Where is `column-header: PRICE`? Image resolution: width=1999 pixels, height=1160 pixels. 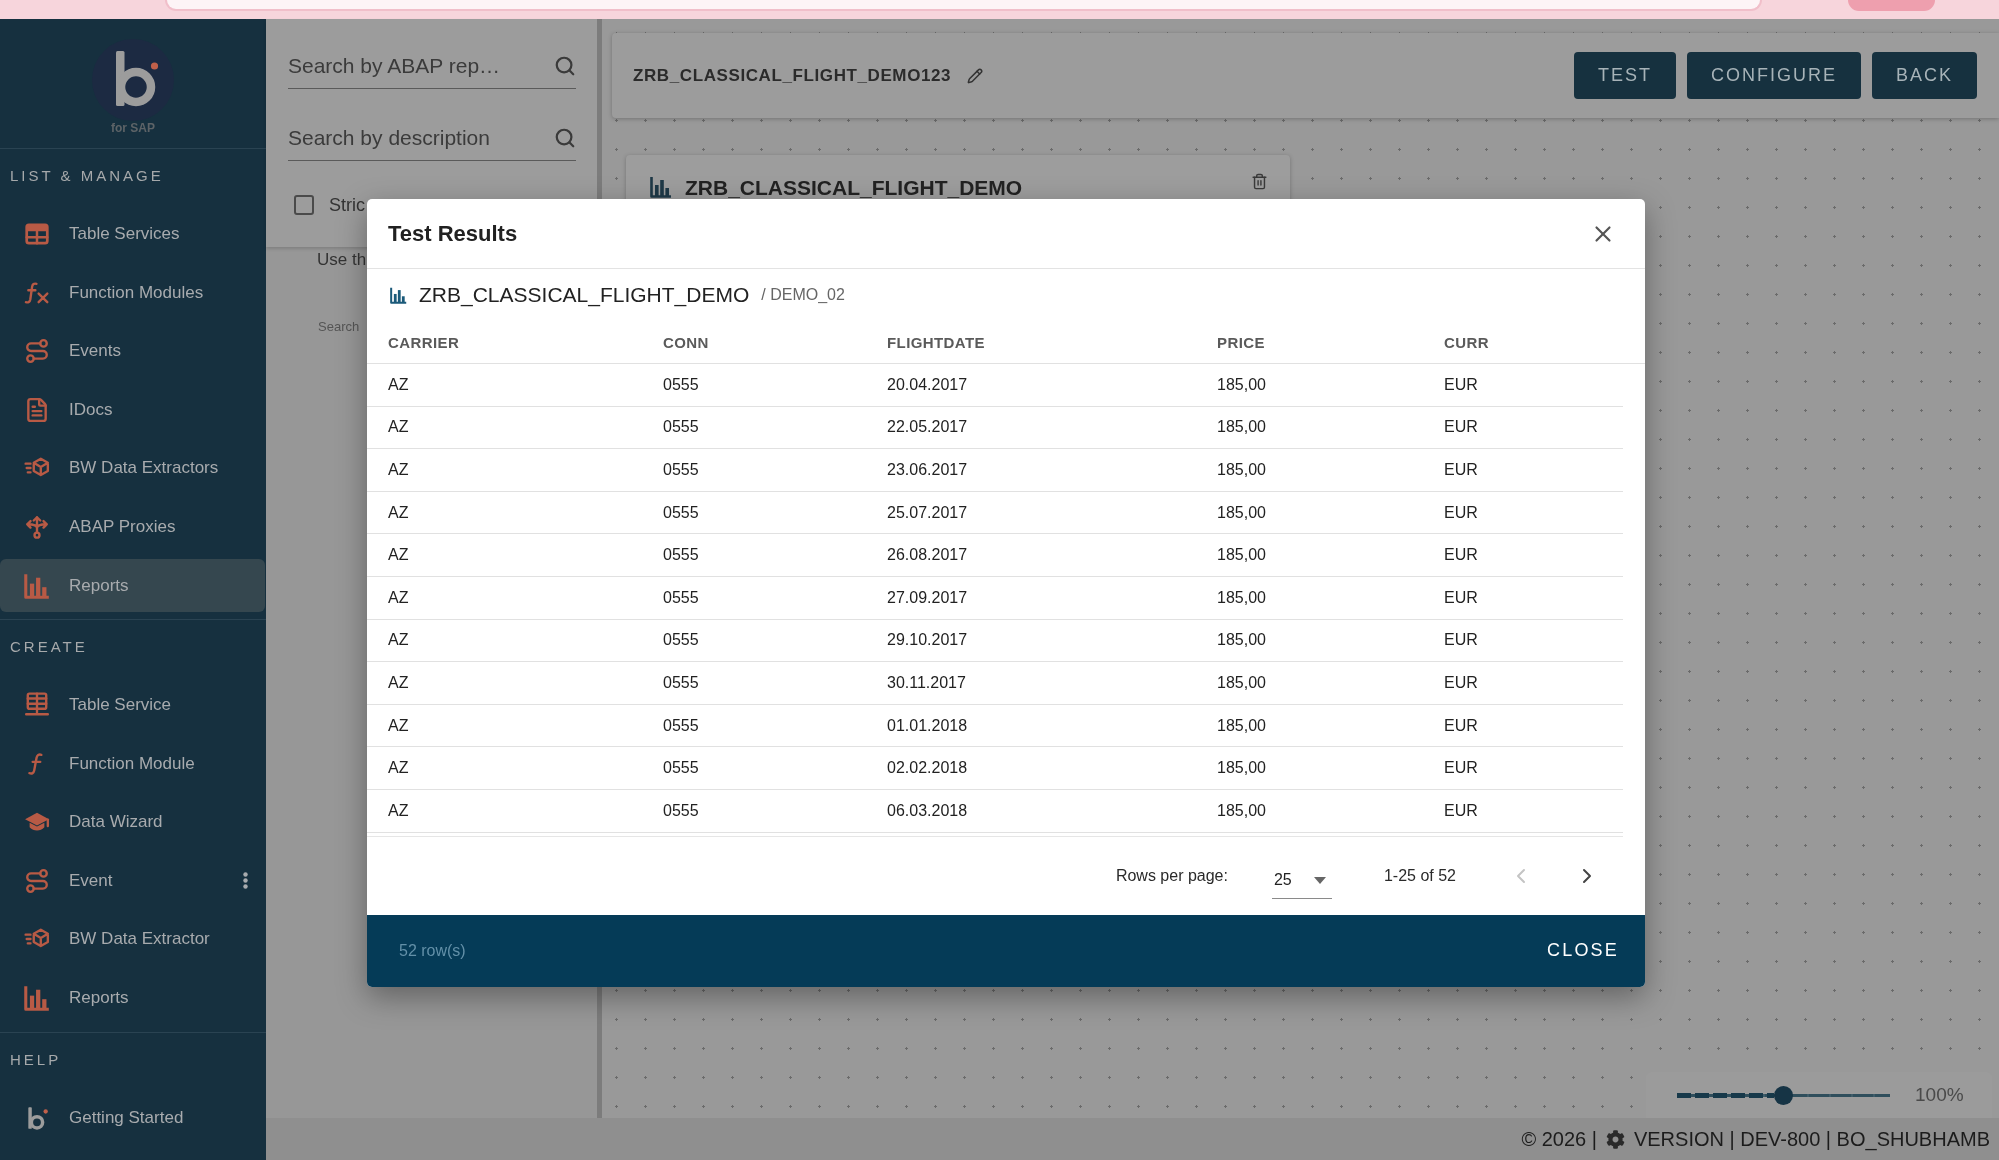
column-header: PRICE is located at coordinates (1241, 342).